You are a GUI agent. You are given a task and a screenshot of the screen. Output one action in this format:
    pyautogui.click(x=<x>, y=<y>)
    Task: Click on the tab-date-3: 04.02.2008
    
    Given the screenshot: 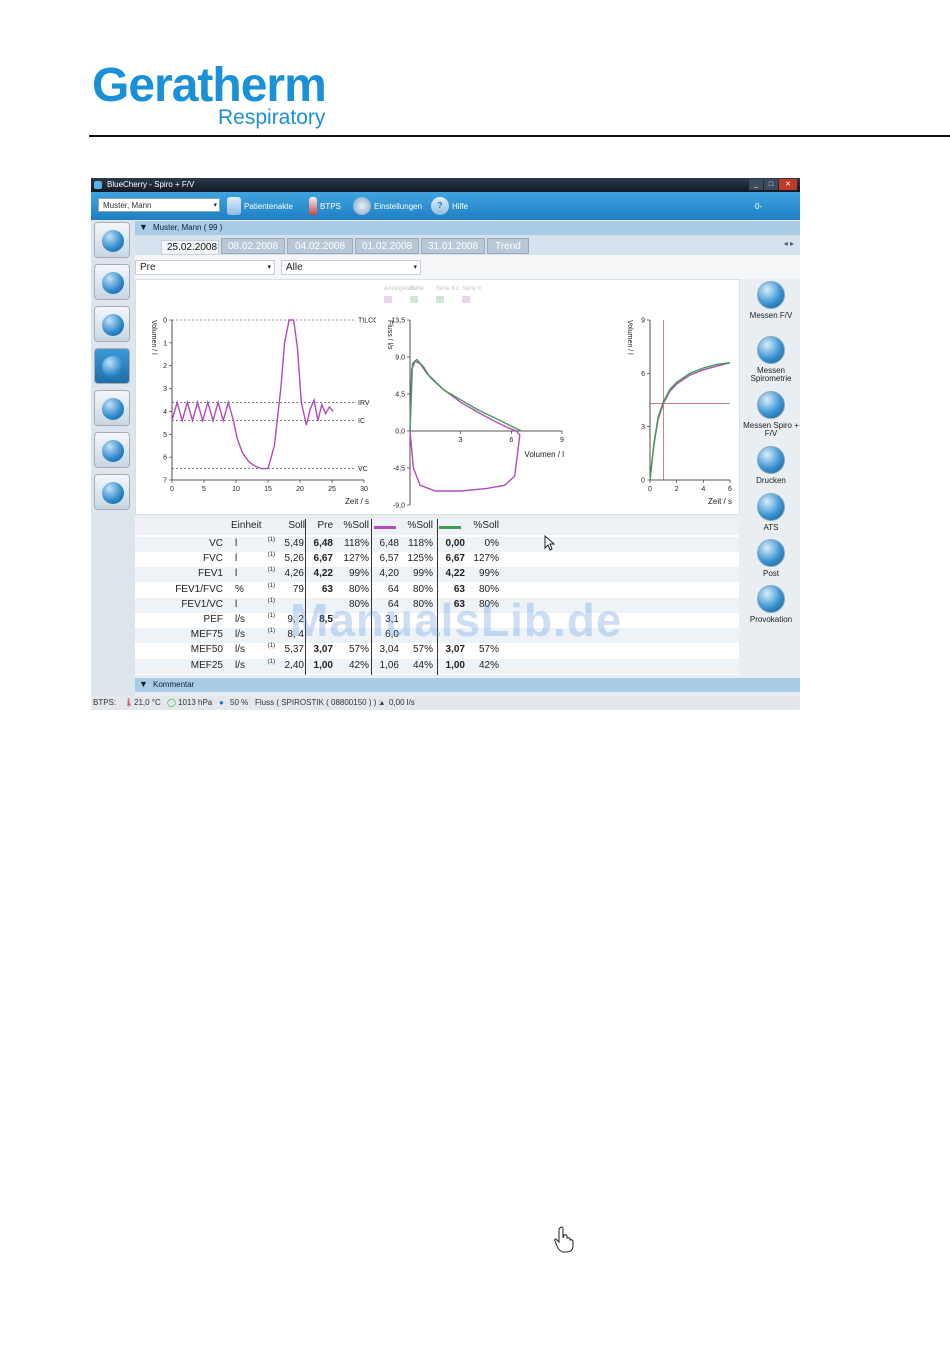 What is the action you would take?
    pyautogui.click(x=320, y=246)
    